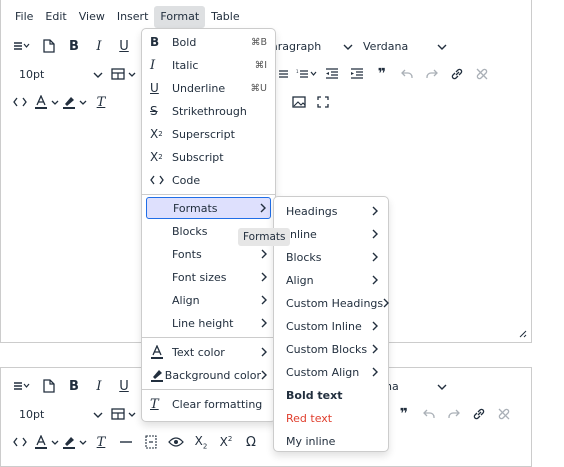 The height and width of the screenshot is (467, 564). I want to click on new-document-icon, so click(49, 386).